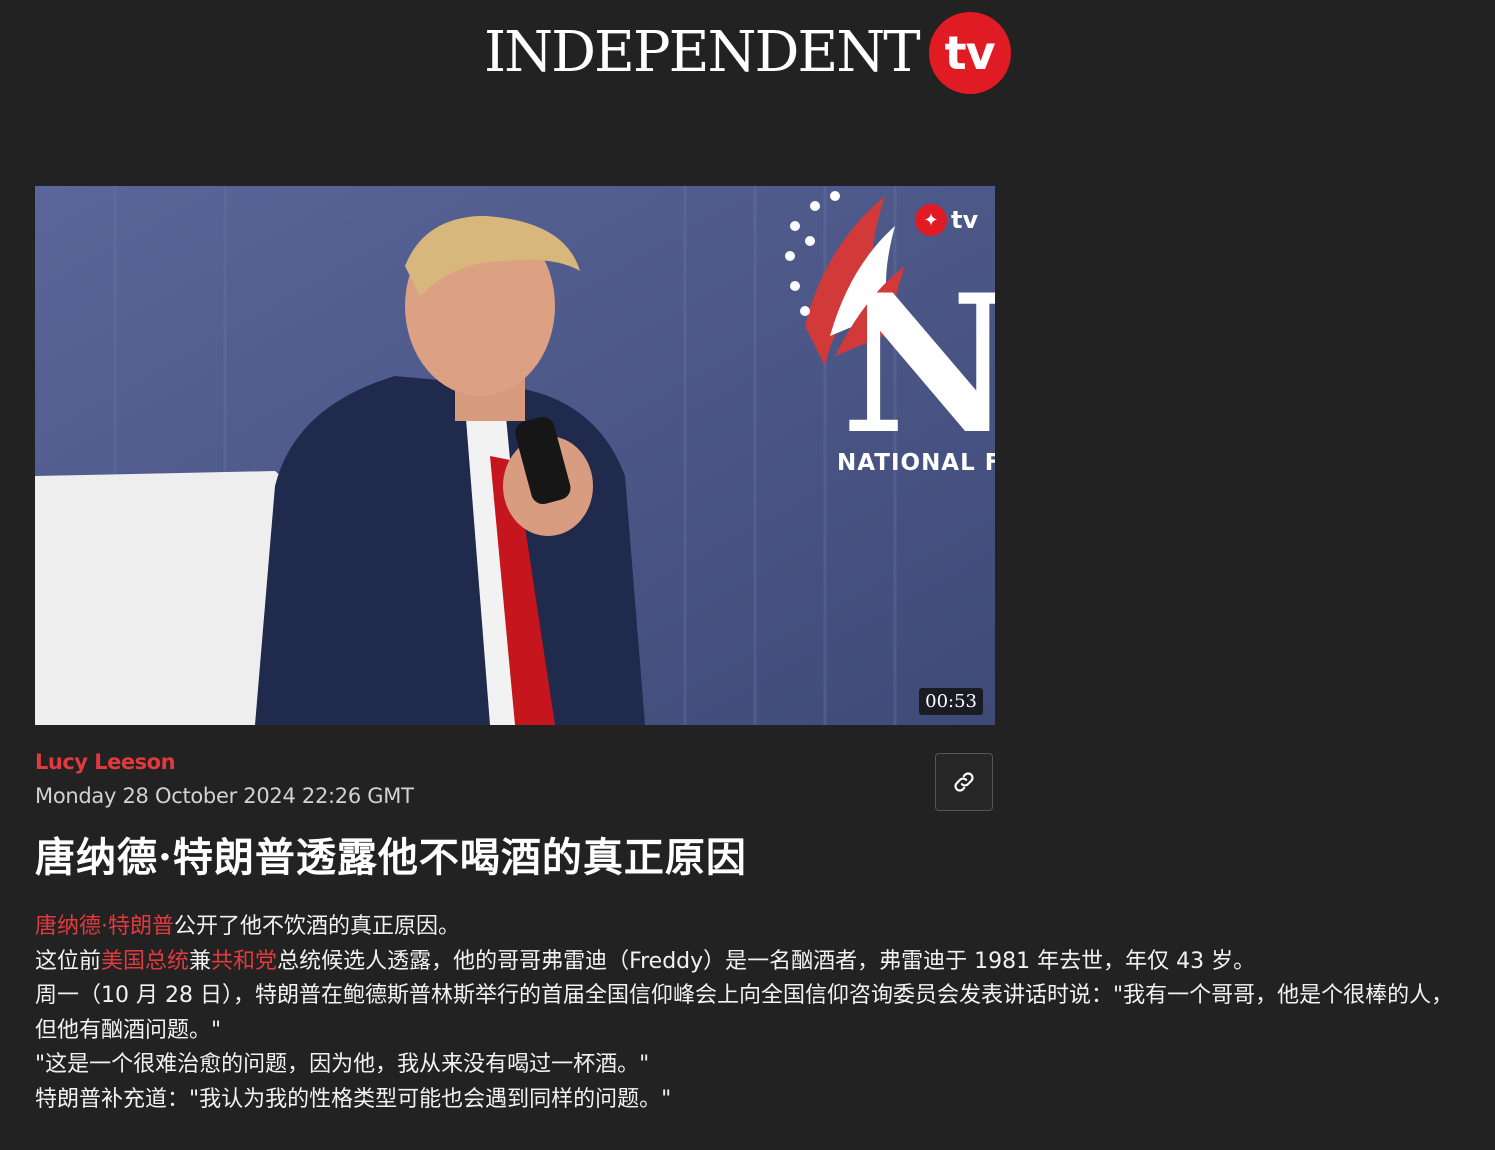 The height and width of the screenshot is (1150, 1495). Describe the element at coordinates (965, 220) in the screenshot. I see `watermark-tv: tv` at that location.